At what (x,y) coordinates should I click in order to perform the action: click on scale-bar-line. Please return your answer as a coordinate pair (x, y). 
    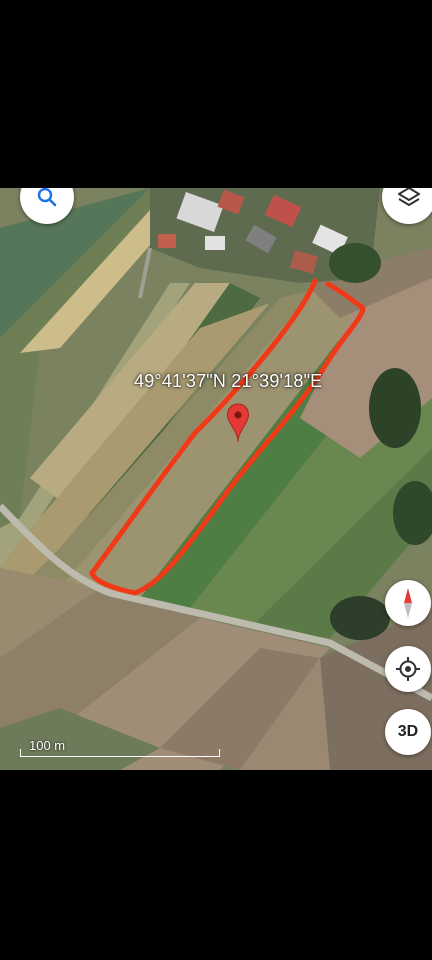
    Looking at the image, I should click on (120, 753).